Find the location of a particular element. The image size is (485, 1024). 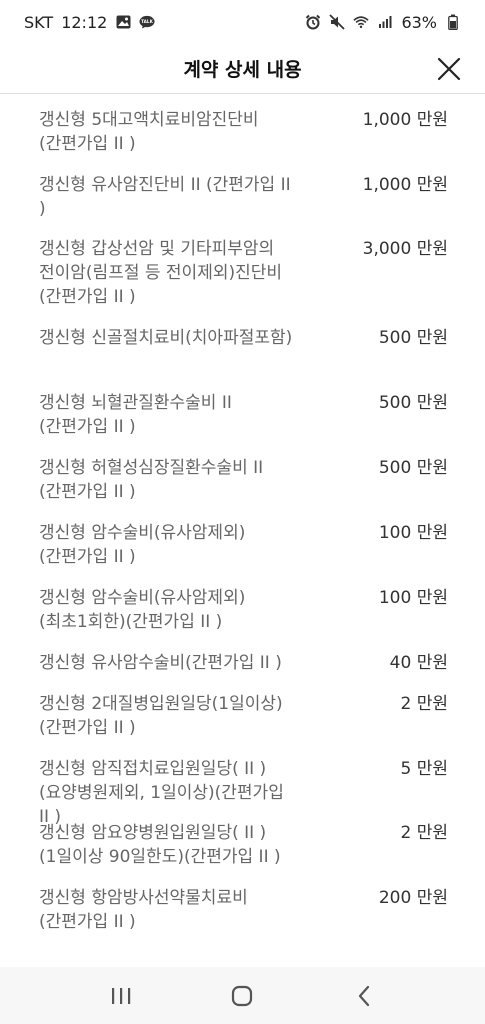

battery-icon is located at coordinates (453, 22).